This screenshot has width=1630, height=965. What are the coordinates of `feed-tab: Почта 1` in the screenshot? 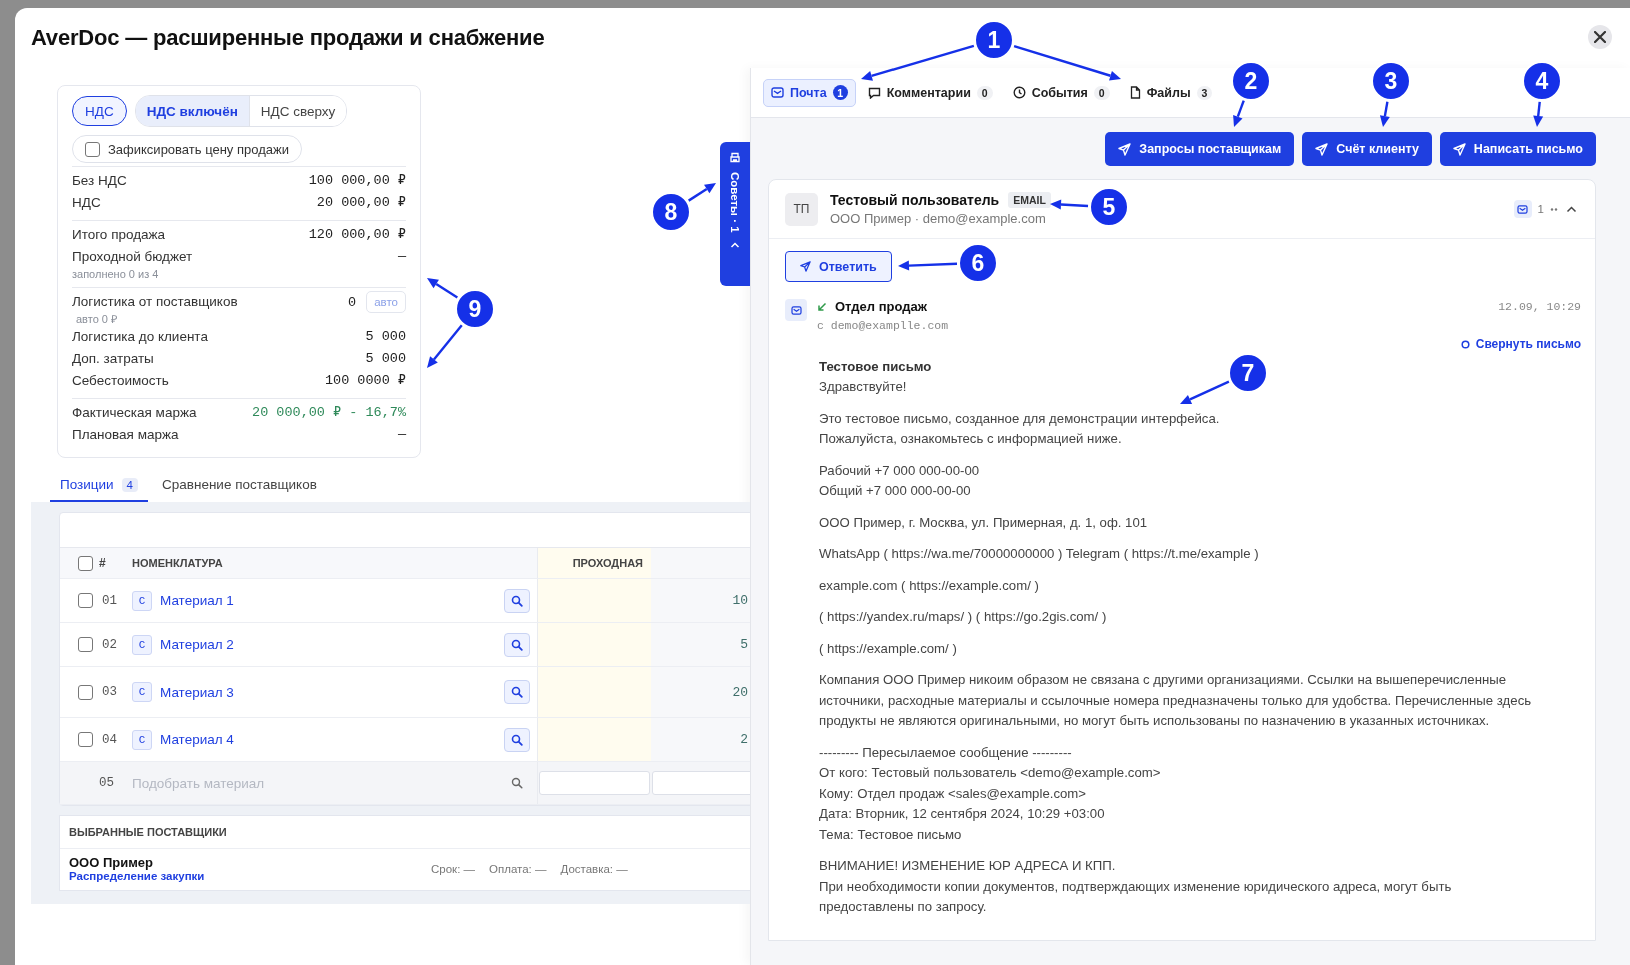 It's located at (809, 92).